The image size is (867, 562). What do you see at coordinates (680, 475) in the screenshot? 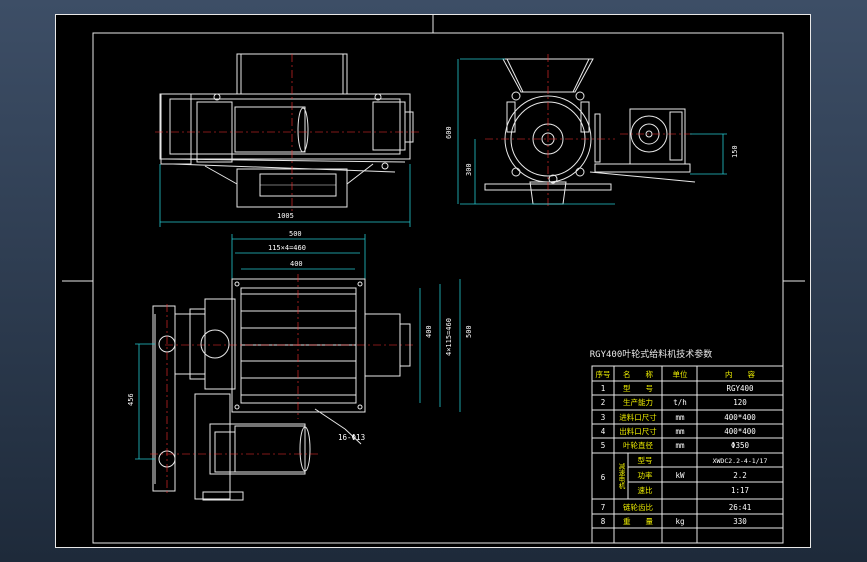
I see `table-cell: kW` at bounding box center [680, 475].